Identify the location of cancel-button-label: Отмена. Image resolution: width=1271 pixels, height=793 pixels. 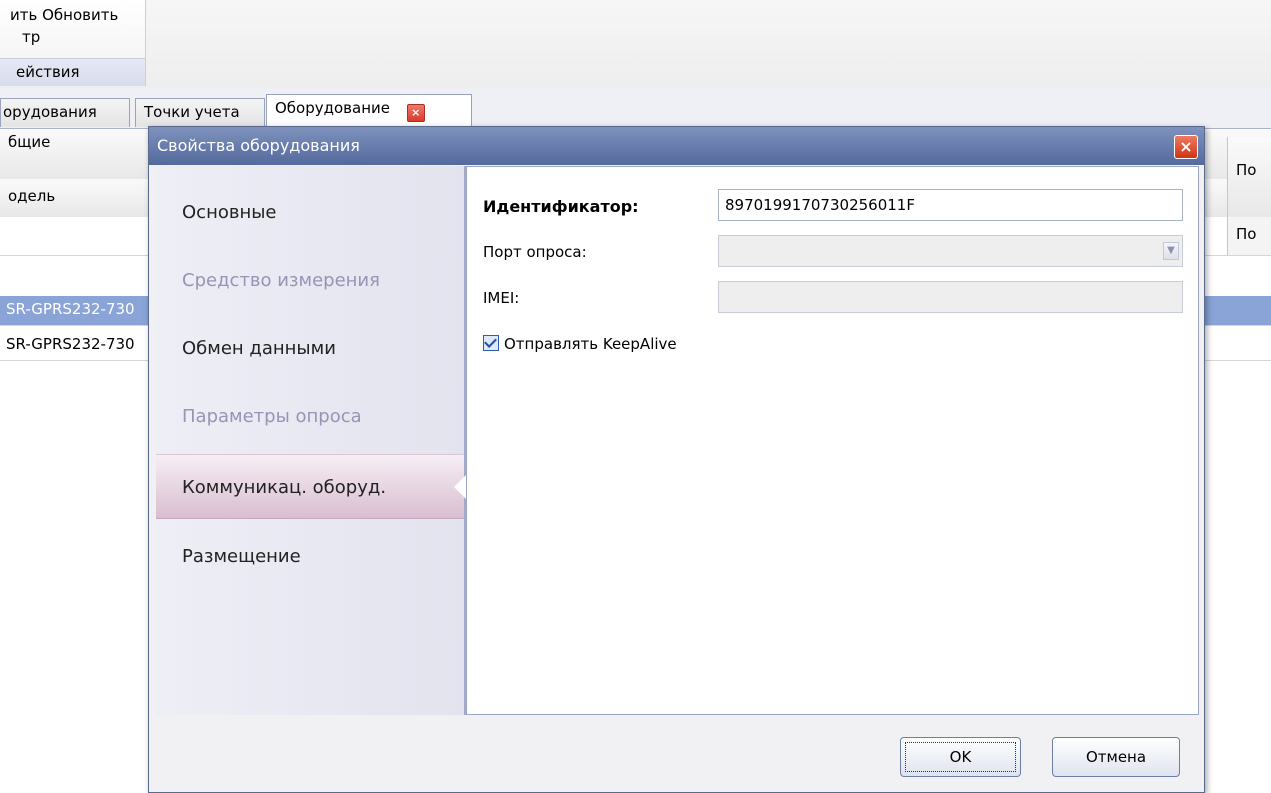
(1116, 757).